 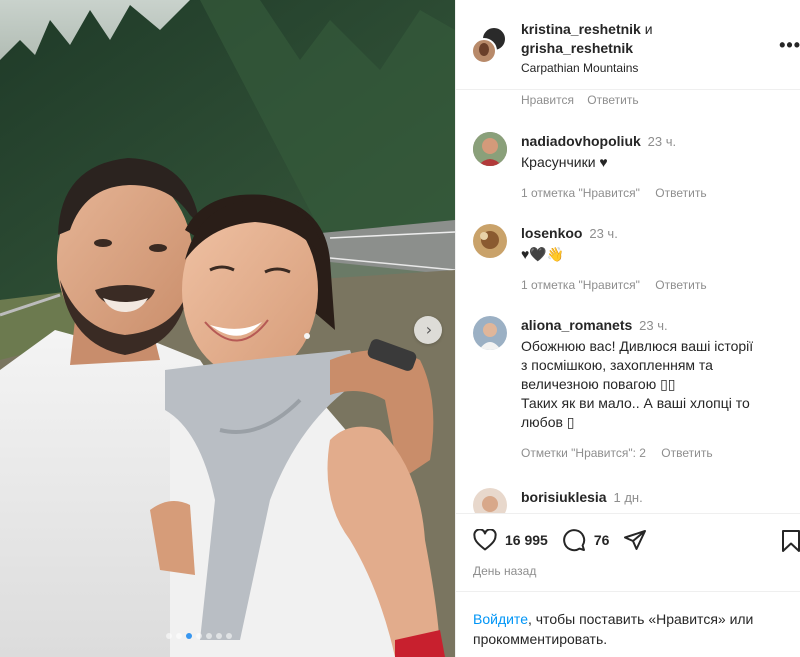 I want to click on post-actions: 16 995 76 День назад, so click(x=628, y=552).